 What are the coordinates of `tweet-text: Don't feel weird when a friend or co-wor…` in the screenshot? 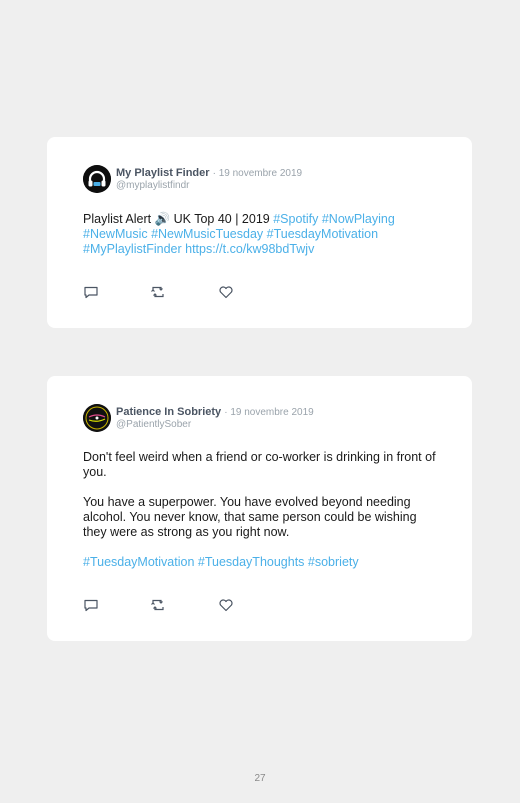 It's located at (263, 510).